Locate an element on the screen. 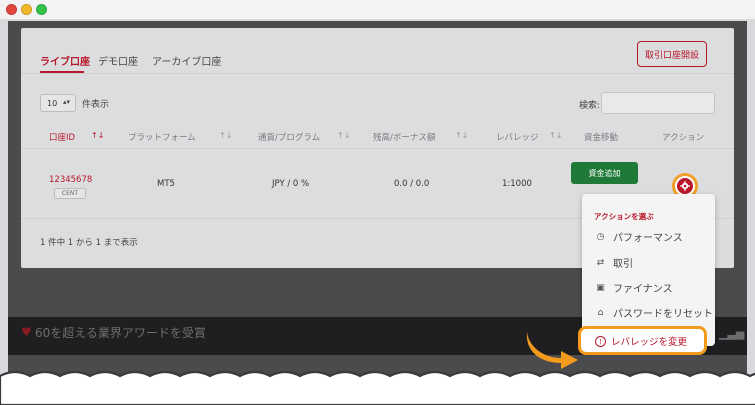  leverage-cell: 1:1000 is located at coordinates (517, 184).